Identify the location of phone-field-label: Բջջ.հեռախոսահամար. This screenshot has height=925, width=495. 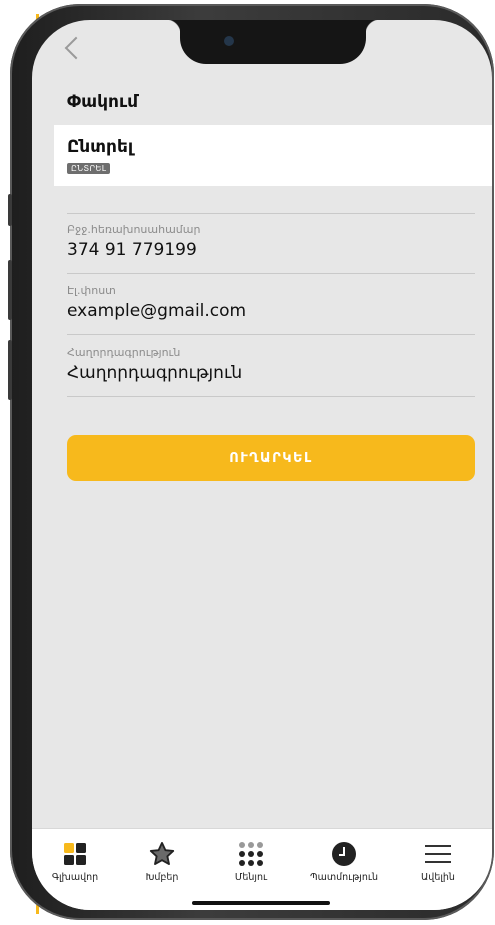
(134, 229).